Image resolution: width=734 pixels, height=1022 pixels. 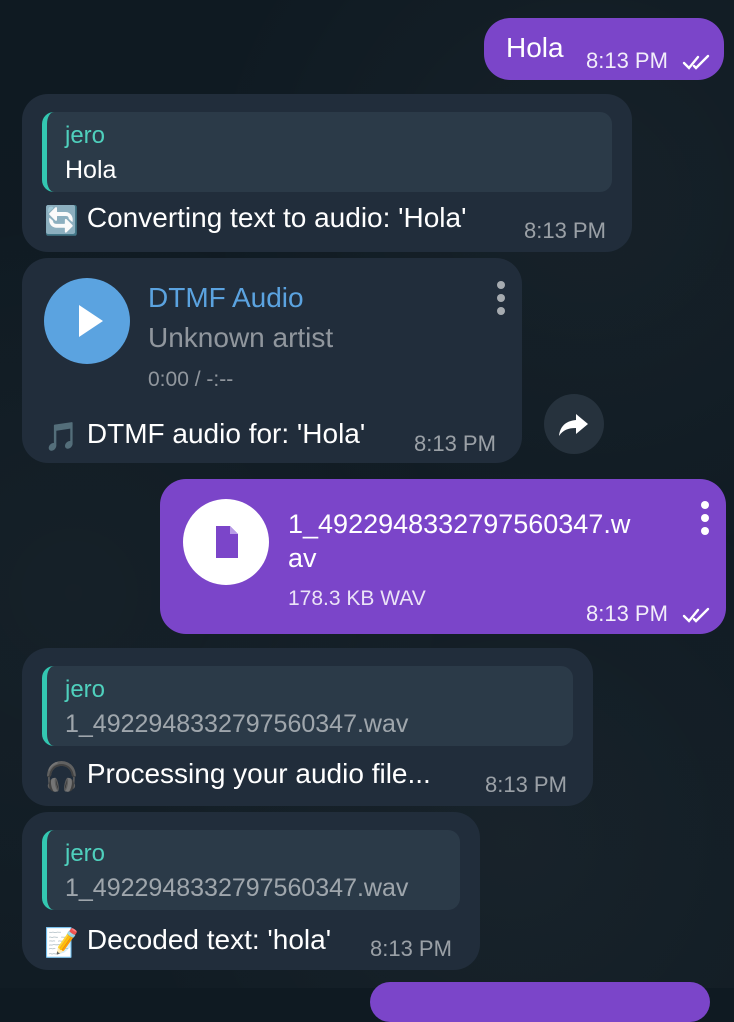 What do you see at coordinates (459, 524) in the screenshot?
I see `file-name-line1: 1_4922948332797560347.w` at bounding box center [459, 524].